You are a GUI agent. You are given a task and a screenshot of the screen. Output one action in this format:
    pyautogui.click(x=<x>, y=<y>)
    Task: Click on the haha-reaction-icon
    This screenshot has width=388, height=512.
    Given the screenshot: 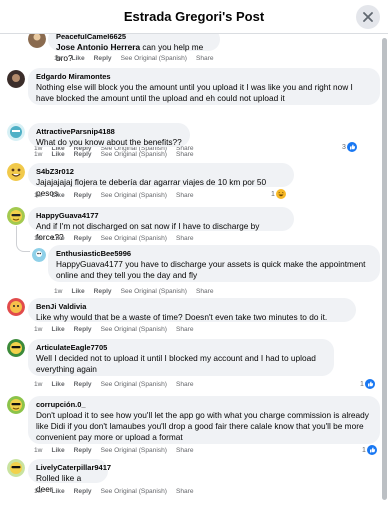 What is the action you would take?
    pyautogui.click(x=280, y=194)
    